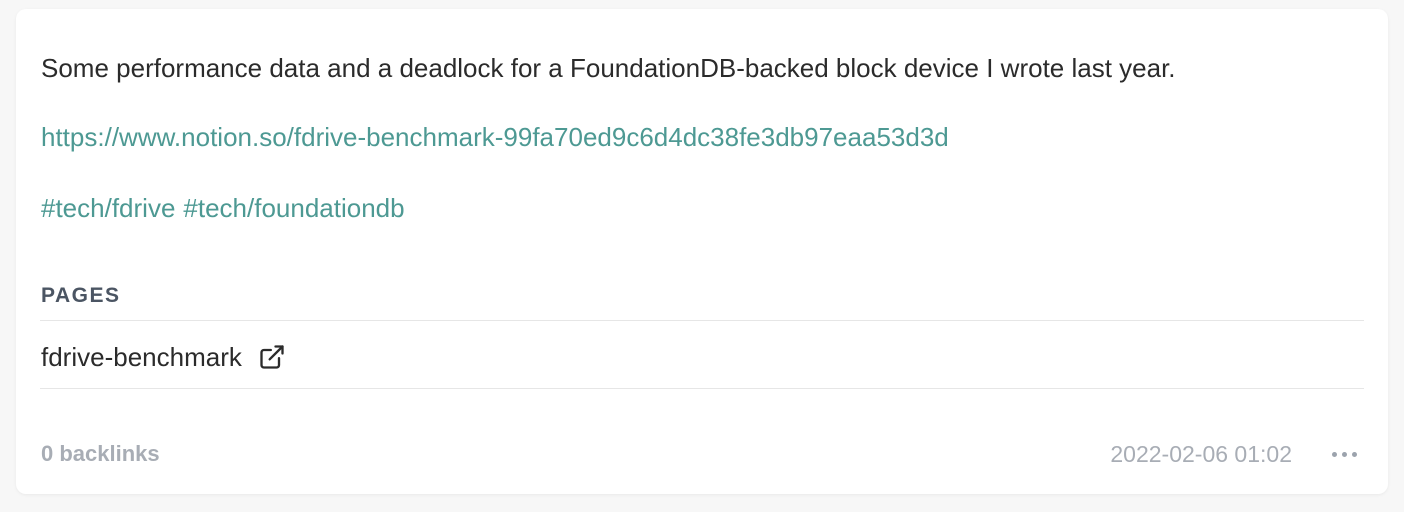  Describe the element at coordinates (1201, 454) in the screenshot. I see `memo-timestamp: 2022-02-06 01:02` at that location.